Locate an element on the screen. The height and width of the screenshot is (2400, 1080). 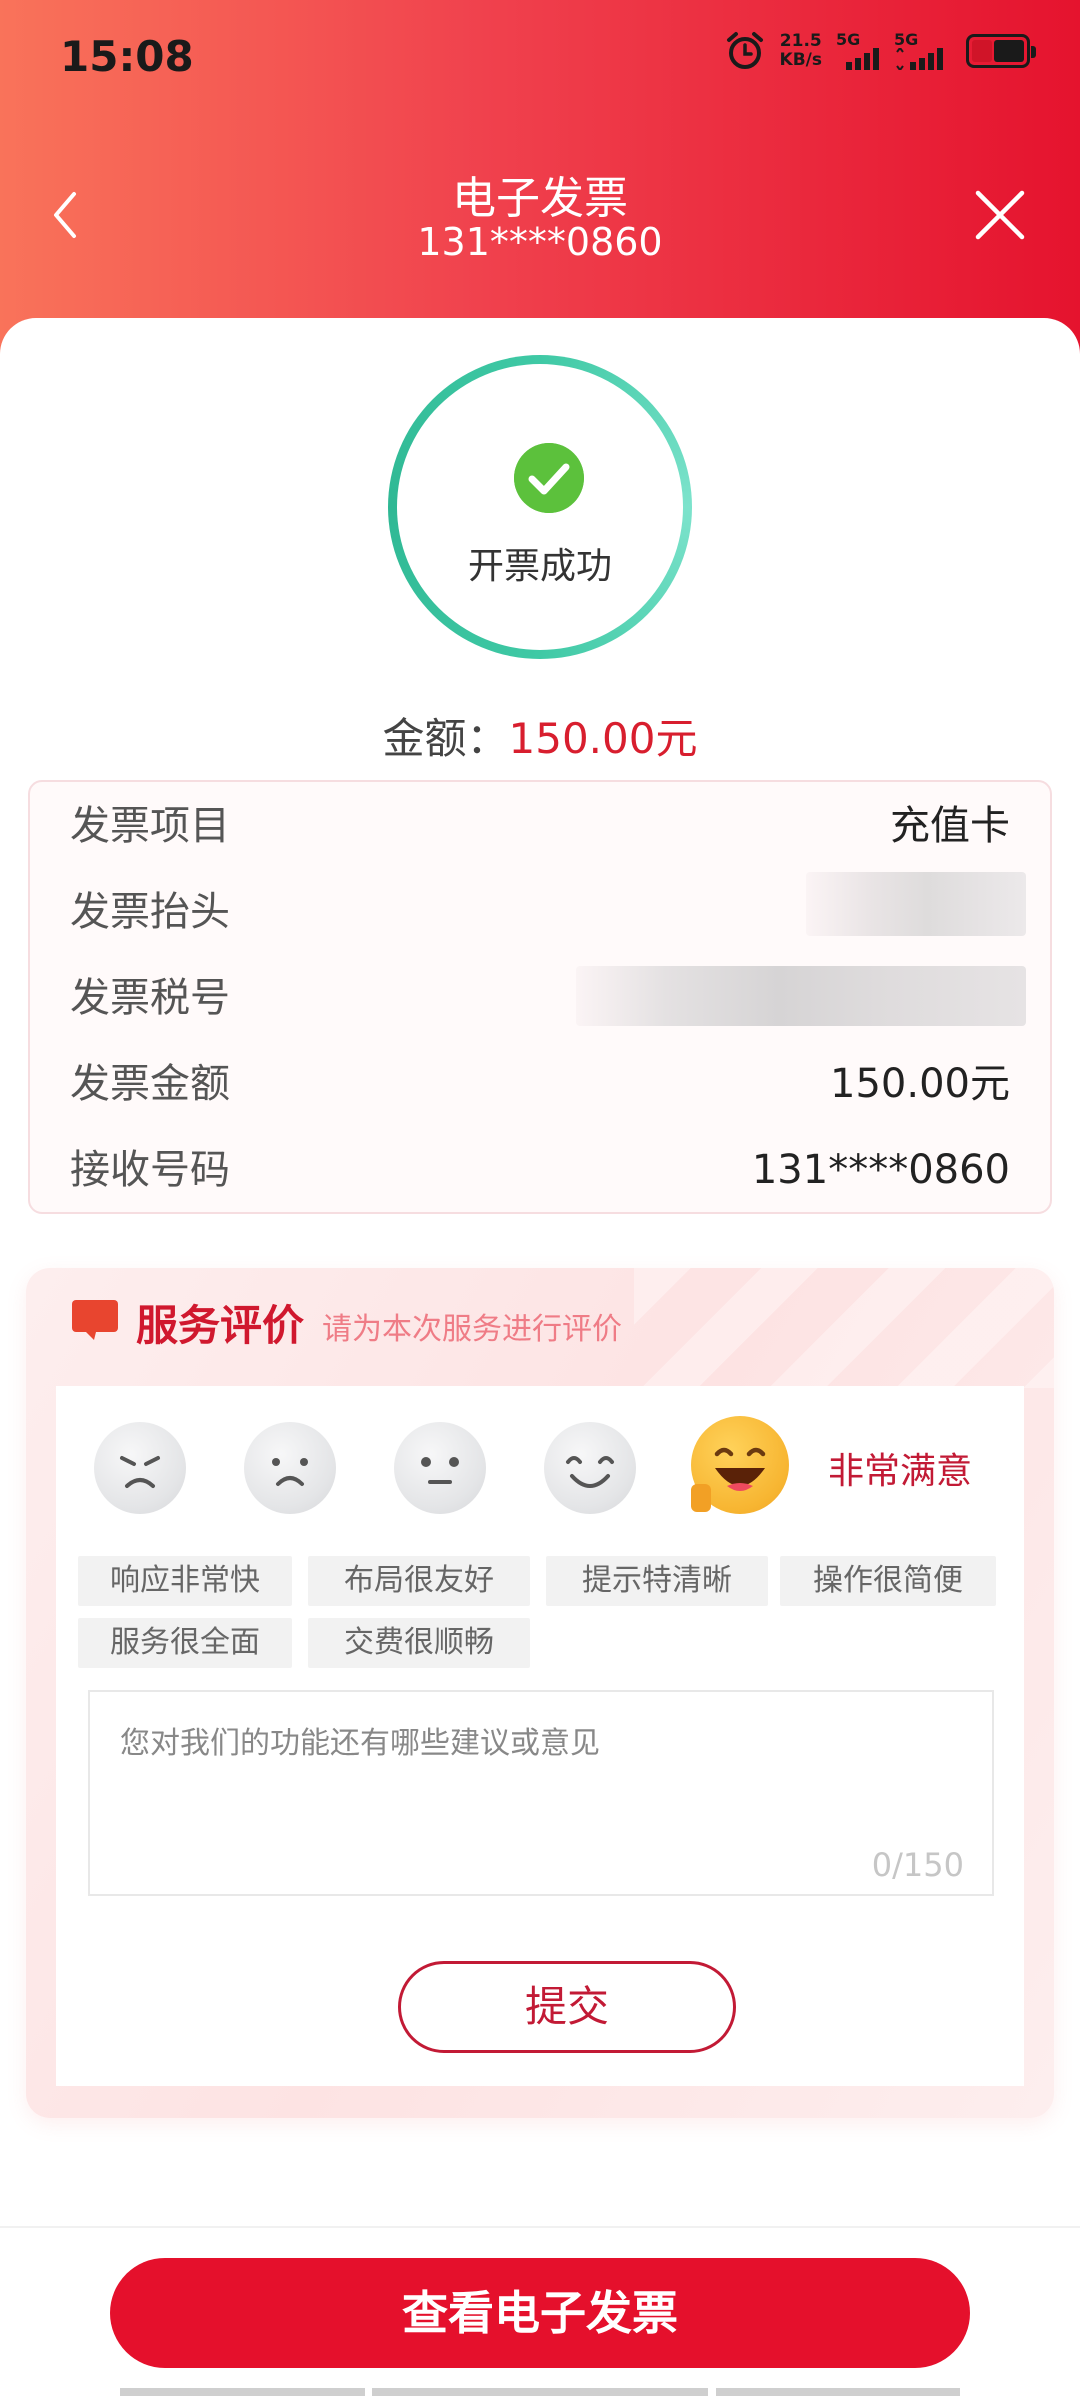
divider is located at coordinates (540, 2227).